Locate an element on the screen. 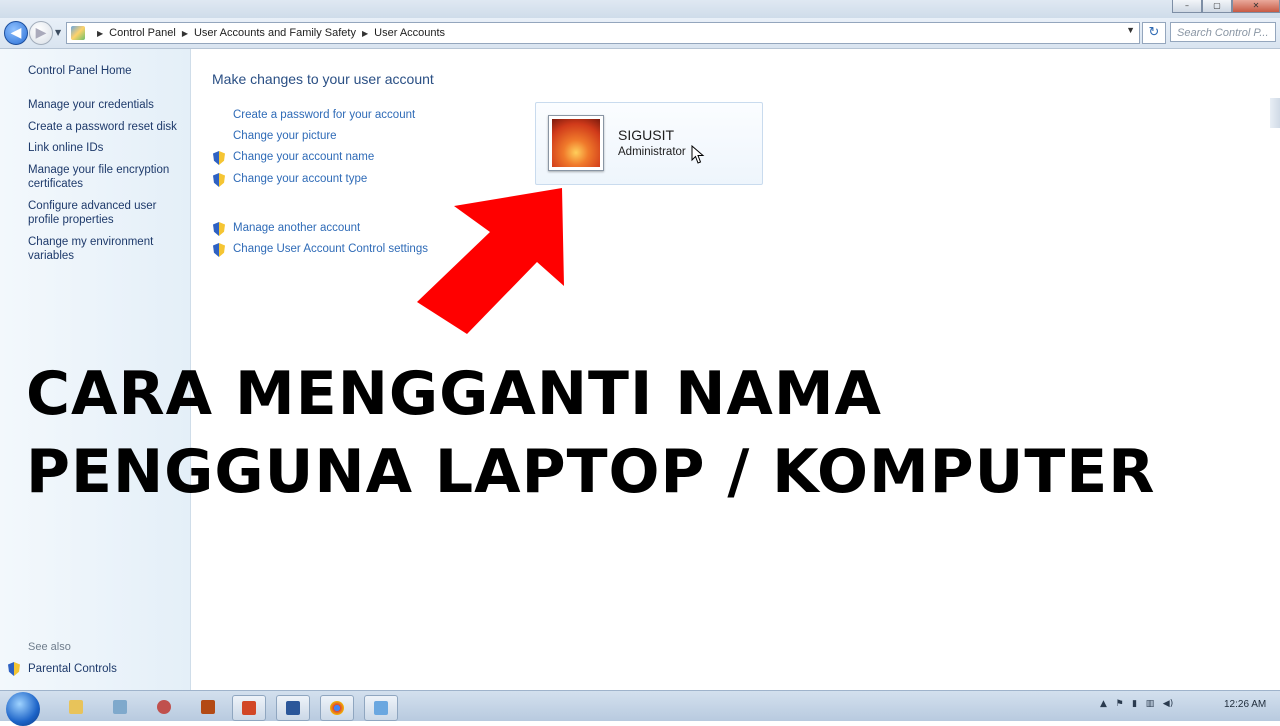 Image resolution: width=1280 pixels, height=726 pixels. see-also-label: See also is located at coordinates (49, 647).